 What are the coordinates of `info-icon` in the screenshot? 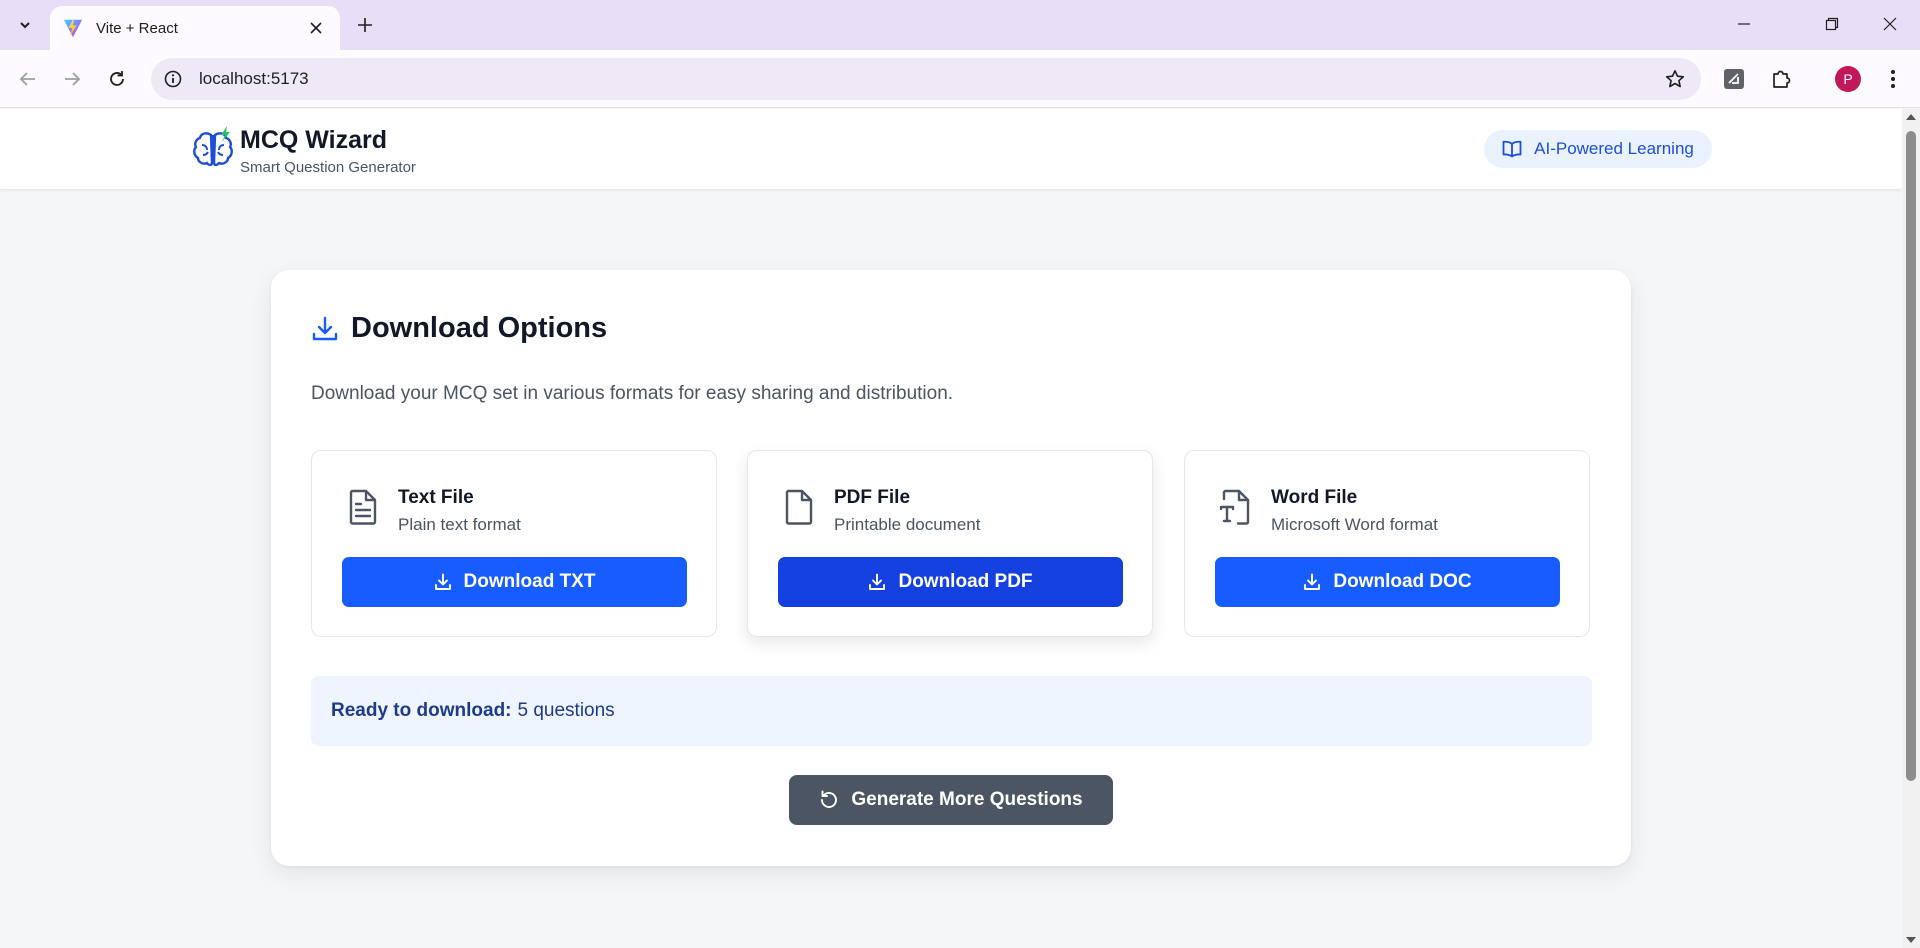 It's located at (173, 79).